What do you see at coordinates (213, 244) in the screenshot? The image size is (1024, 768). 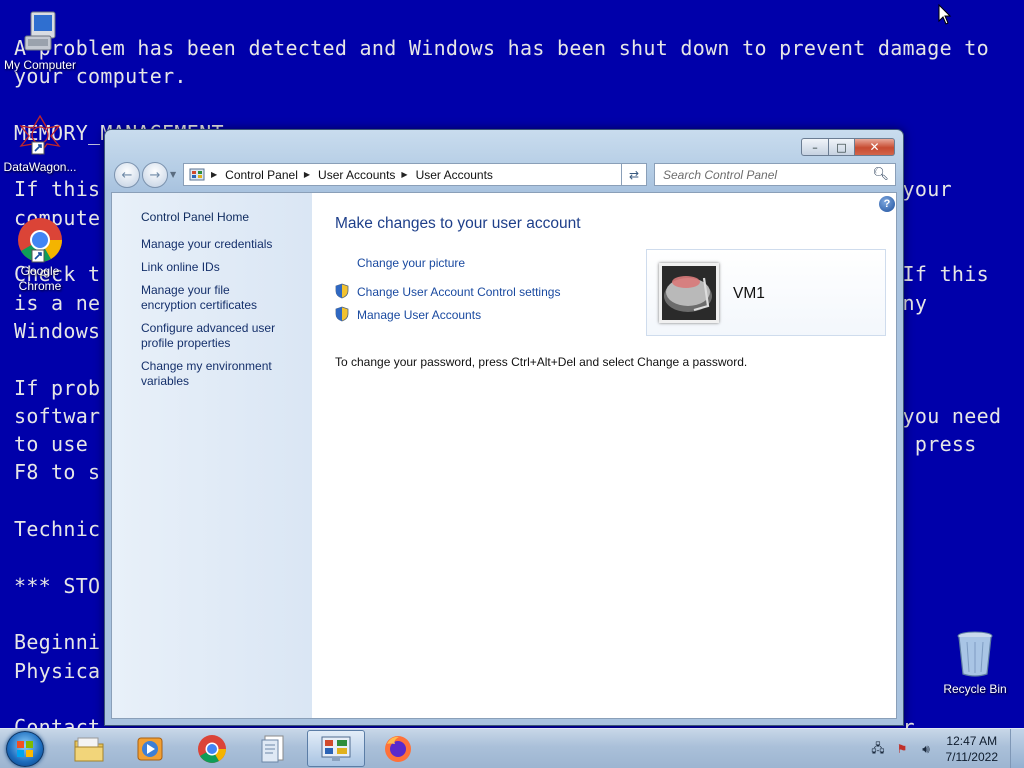 I see `task-link-manage-credentials: Manage your credentials` at bounding box center [213, 244].